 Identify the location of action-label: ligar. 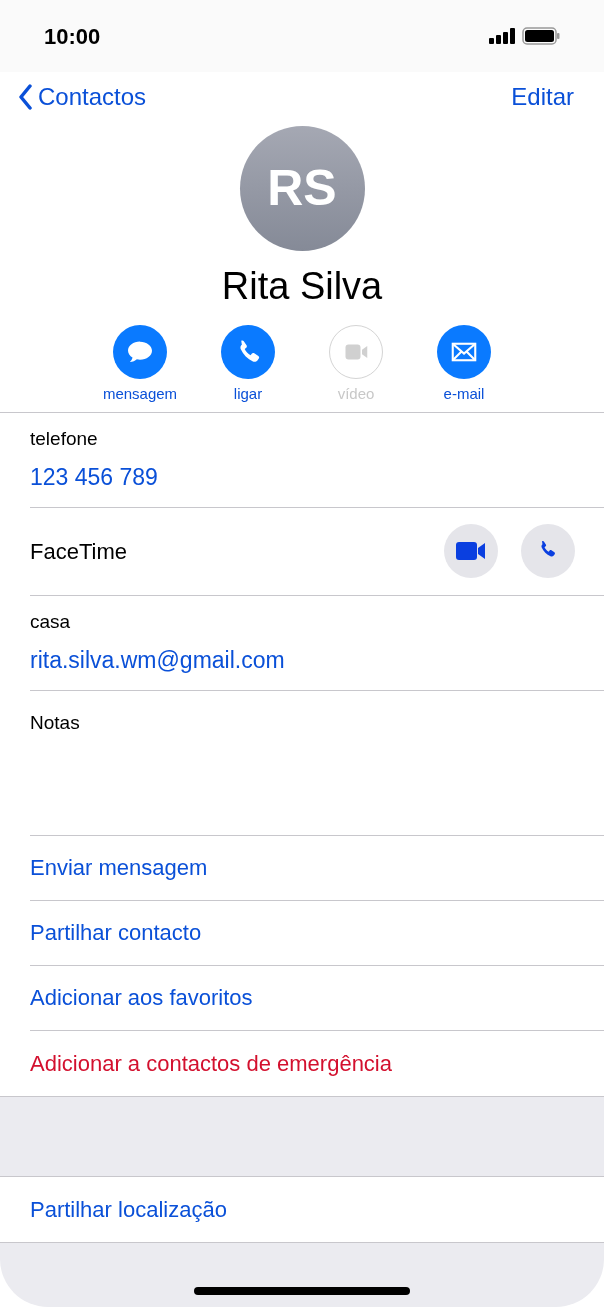
(248, 394).